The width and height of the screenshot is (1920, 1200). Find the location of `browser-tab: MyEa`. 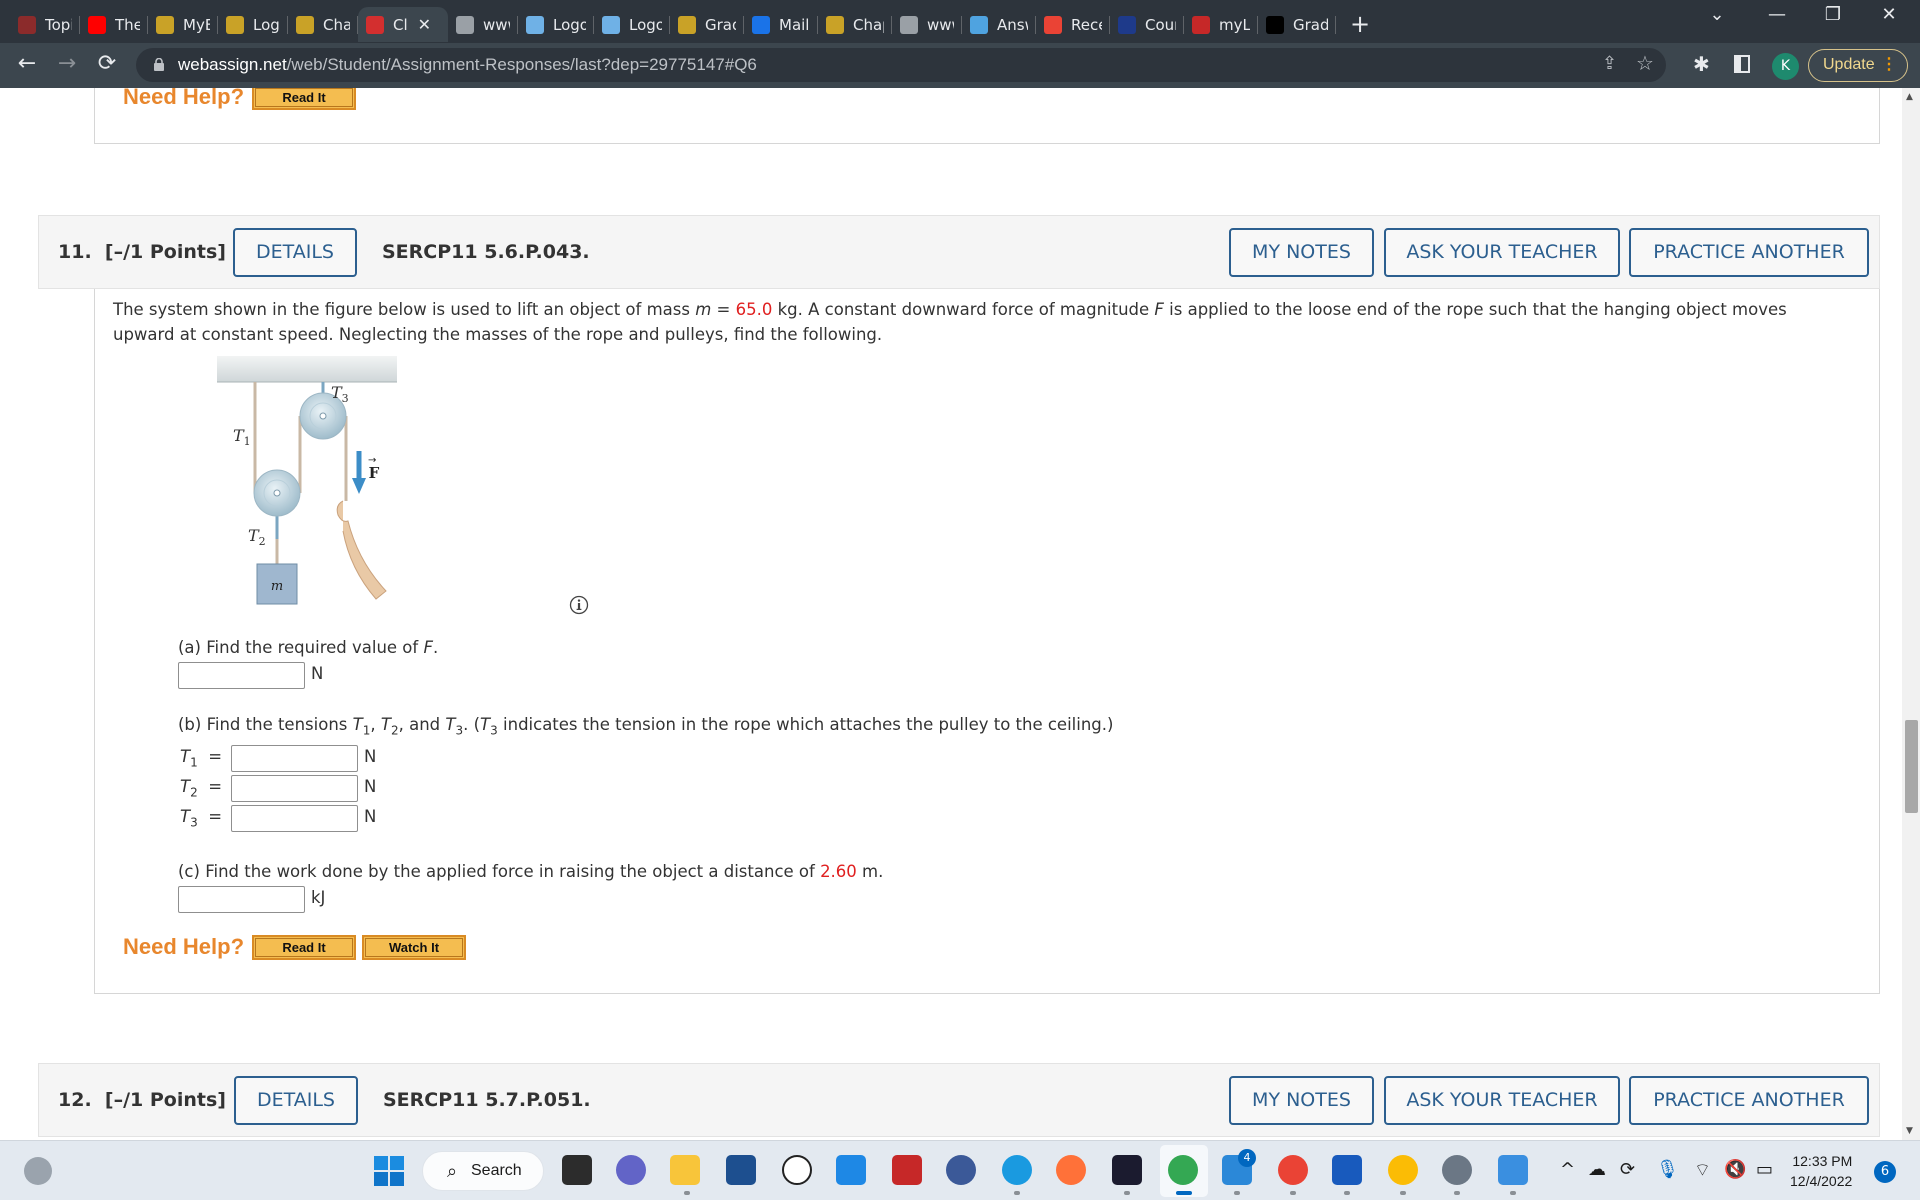

browser-tab: MyEa is located at coordinates (183, 24).